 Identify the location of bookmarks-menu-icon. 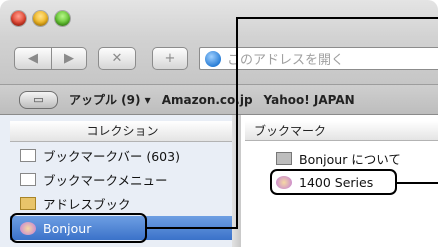
(28, 179).